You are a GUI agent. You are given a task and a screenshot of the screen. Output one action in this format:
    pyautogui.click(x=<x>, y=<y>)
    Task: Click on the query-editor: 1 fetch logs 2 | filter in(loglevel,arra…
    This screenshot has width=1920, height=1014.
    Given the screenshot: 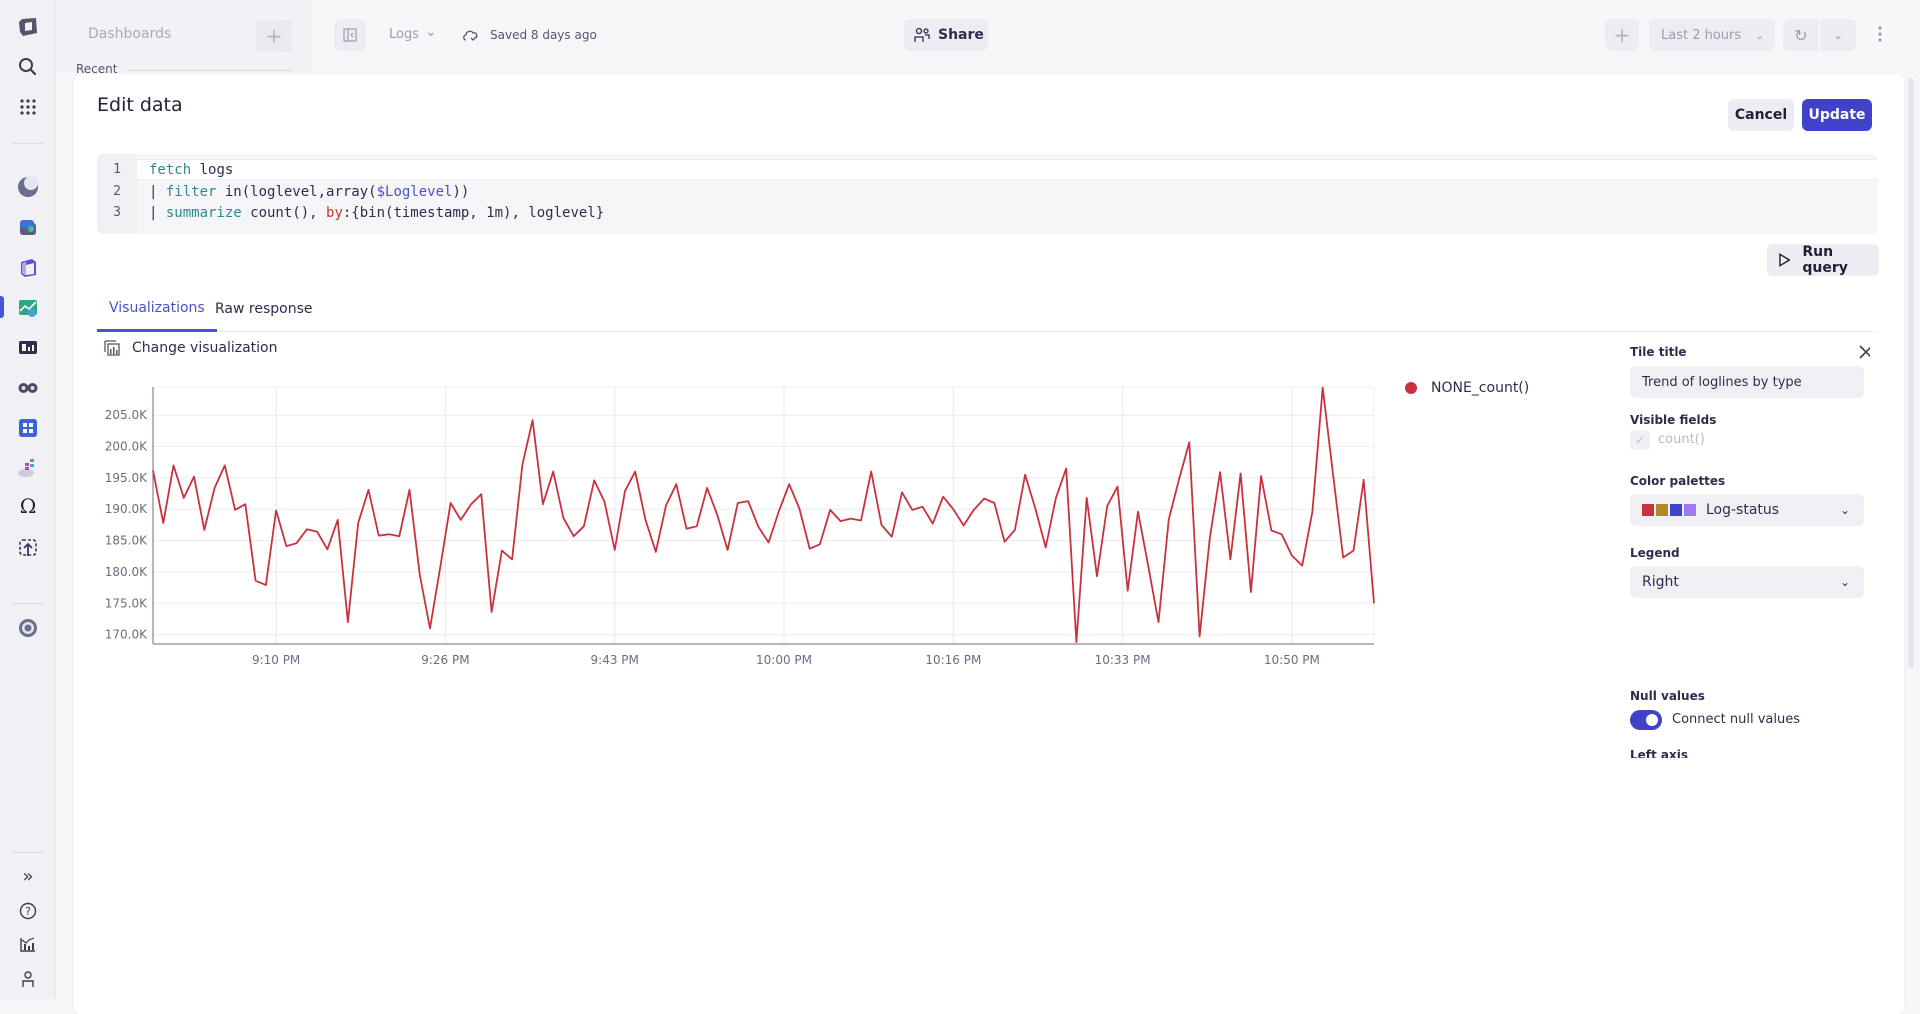 What is the action you would take?
    pyautogui.click(x=987, y=194)
    